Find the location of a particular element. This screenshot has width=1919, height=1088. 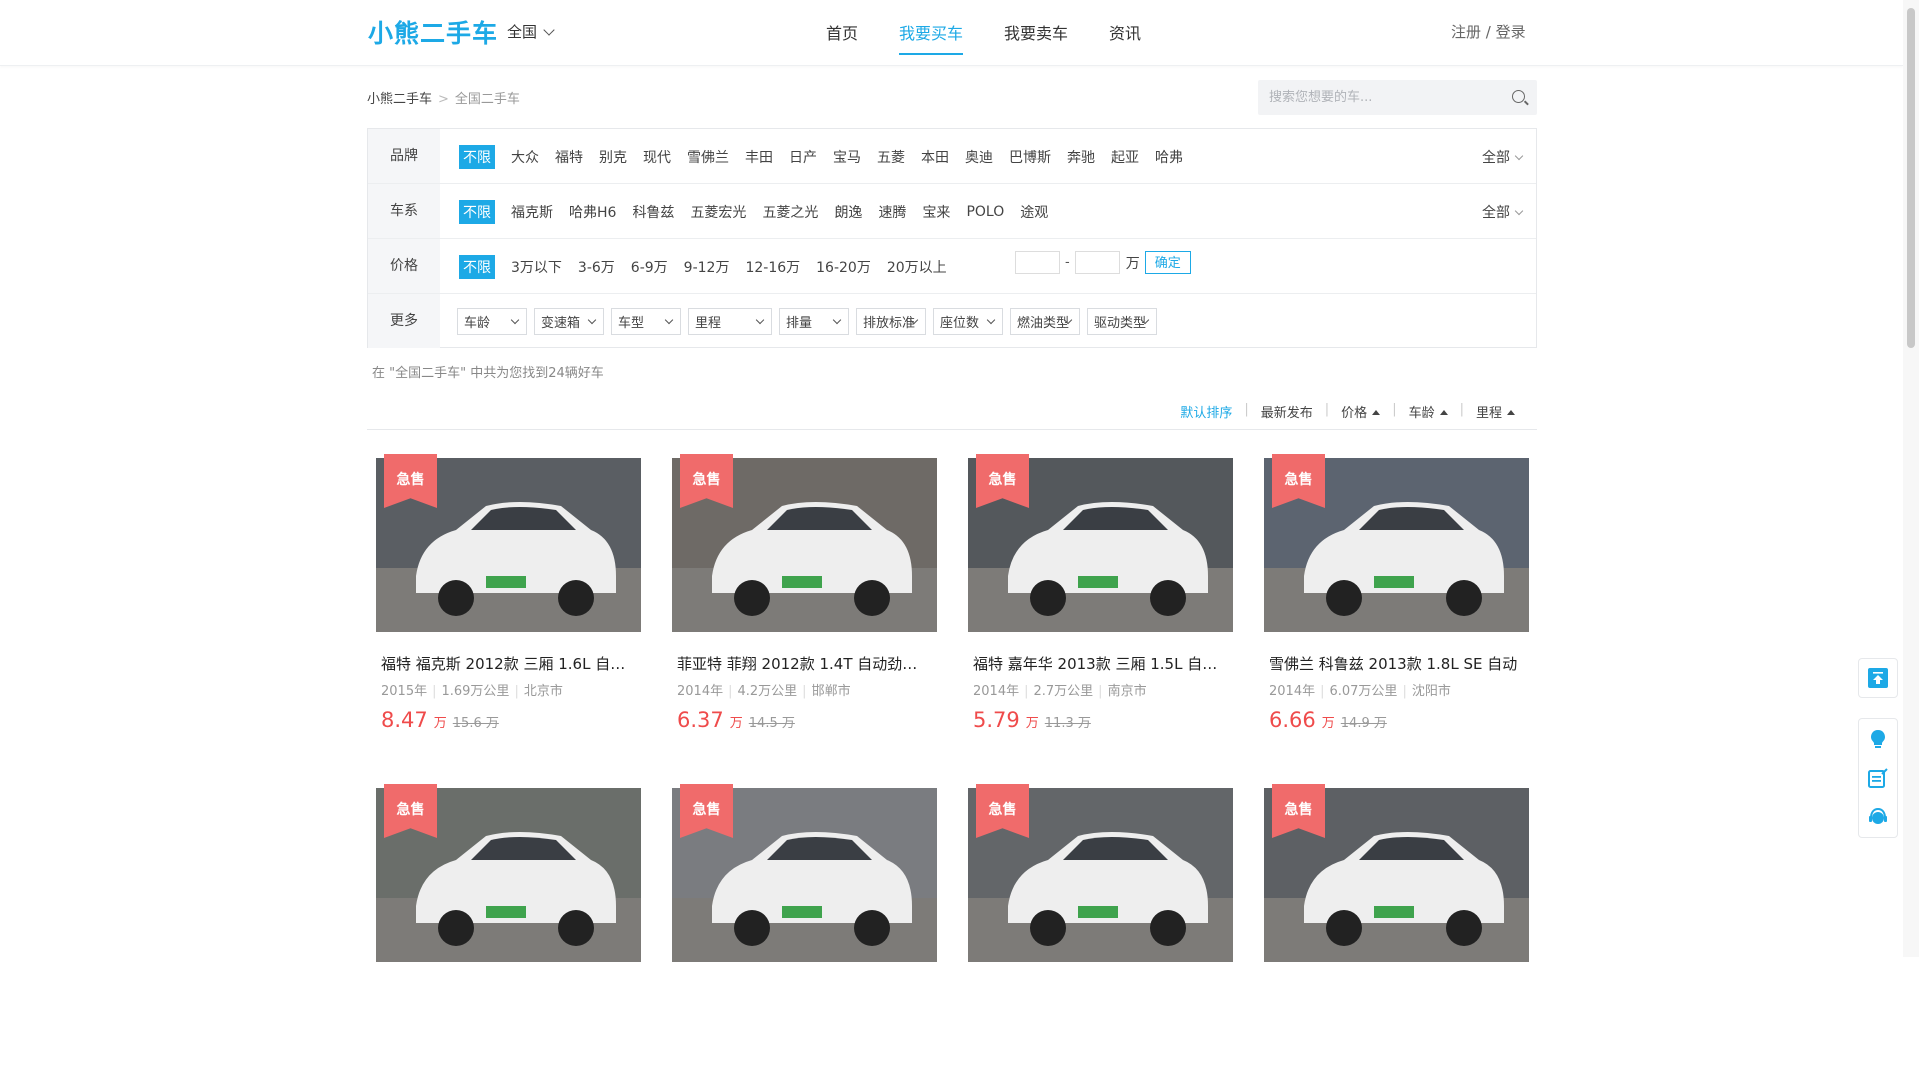

scrollbar-thumb is located at coordinates (1911, 178).